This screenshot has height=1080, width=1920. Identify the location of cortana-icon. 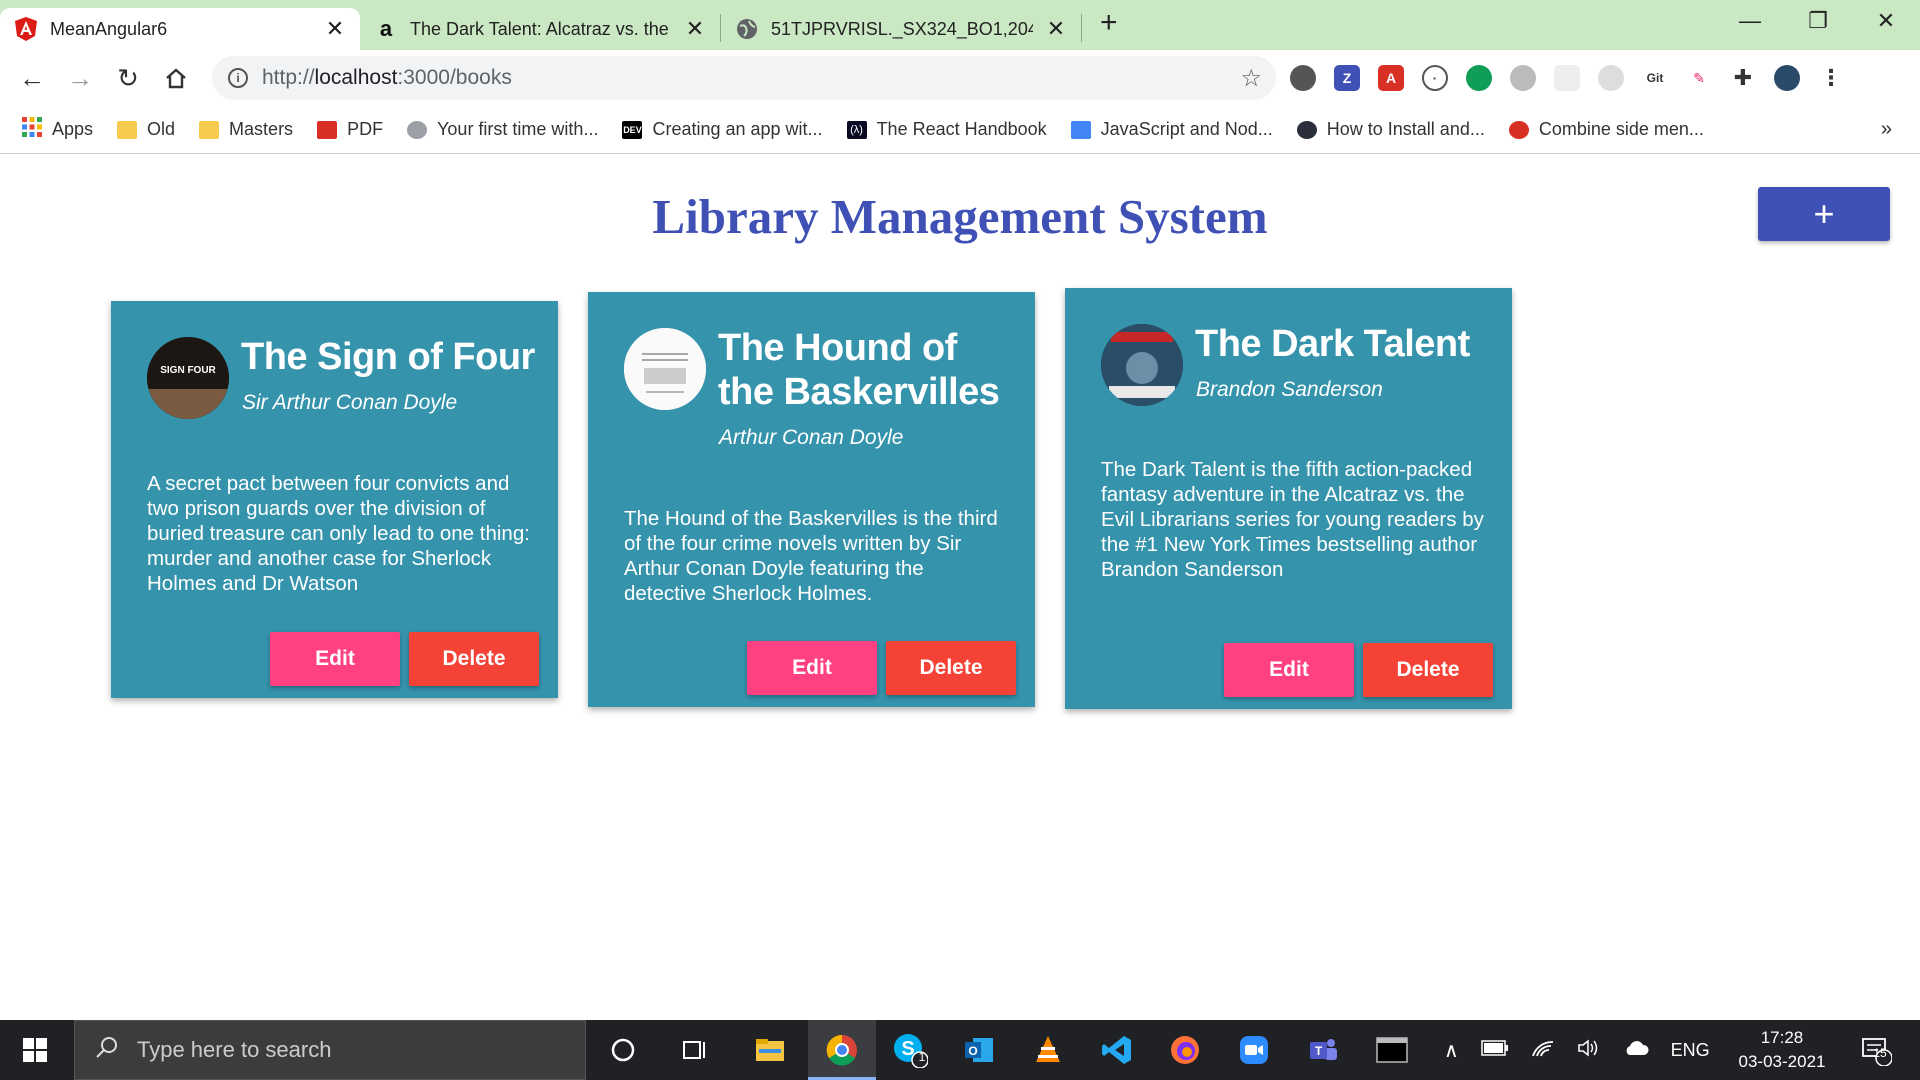
(623, 1050).